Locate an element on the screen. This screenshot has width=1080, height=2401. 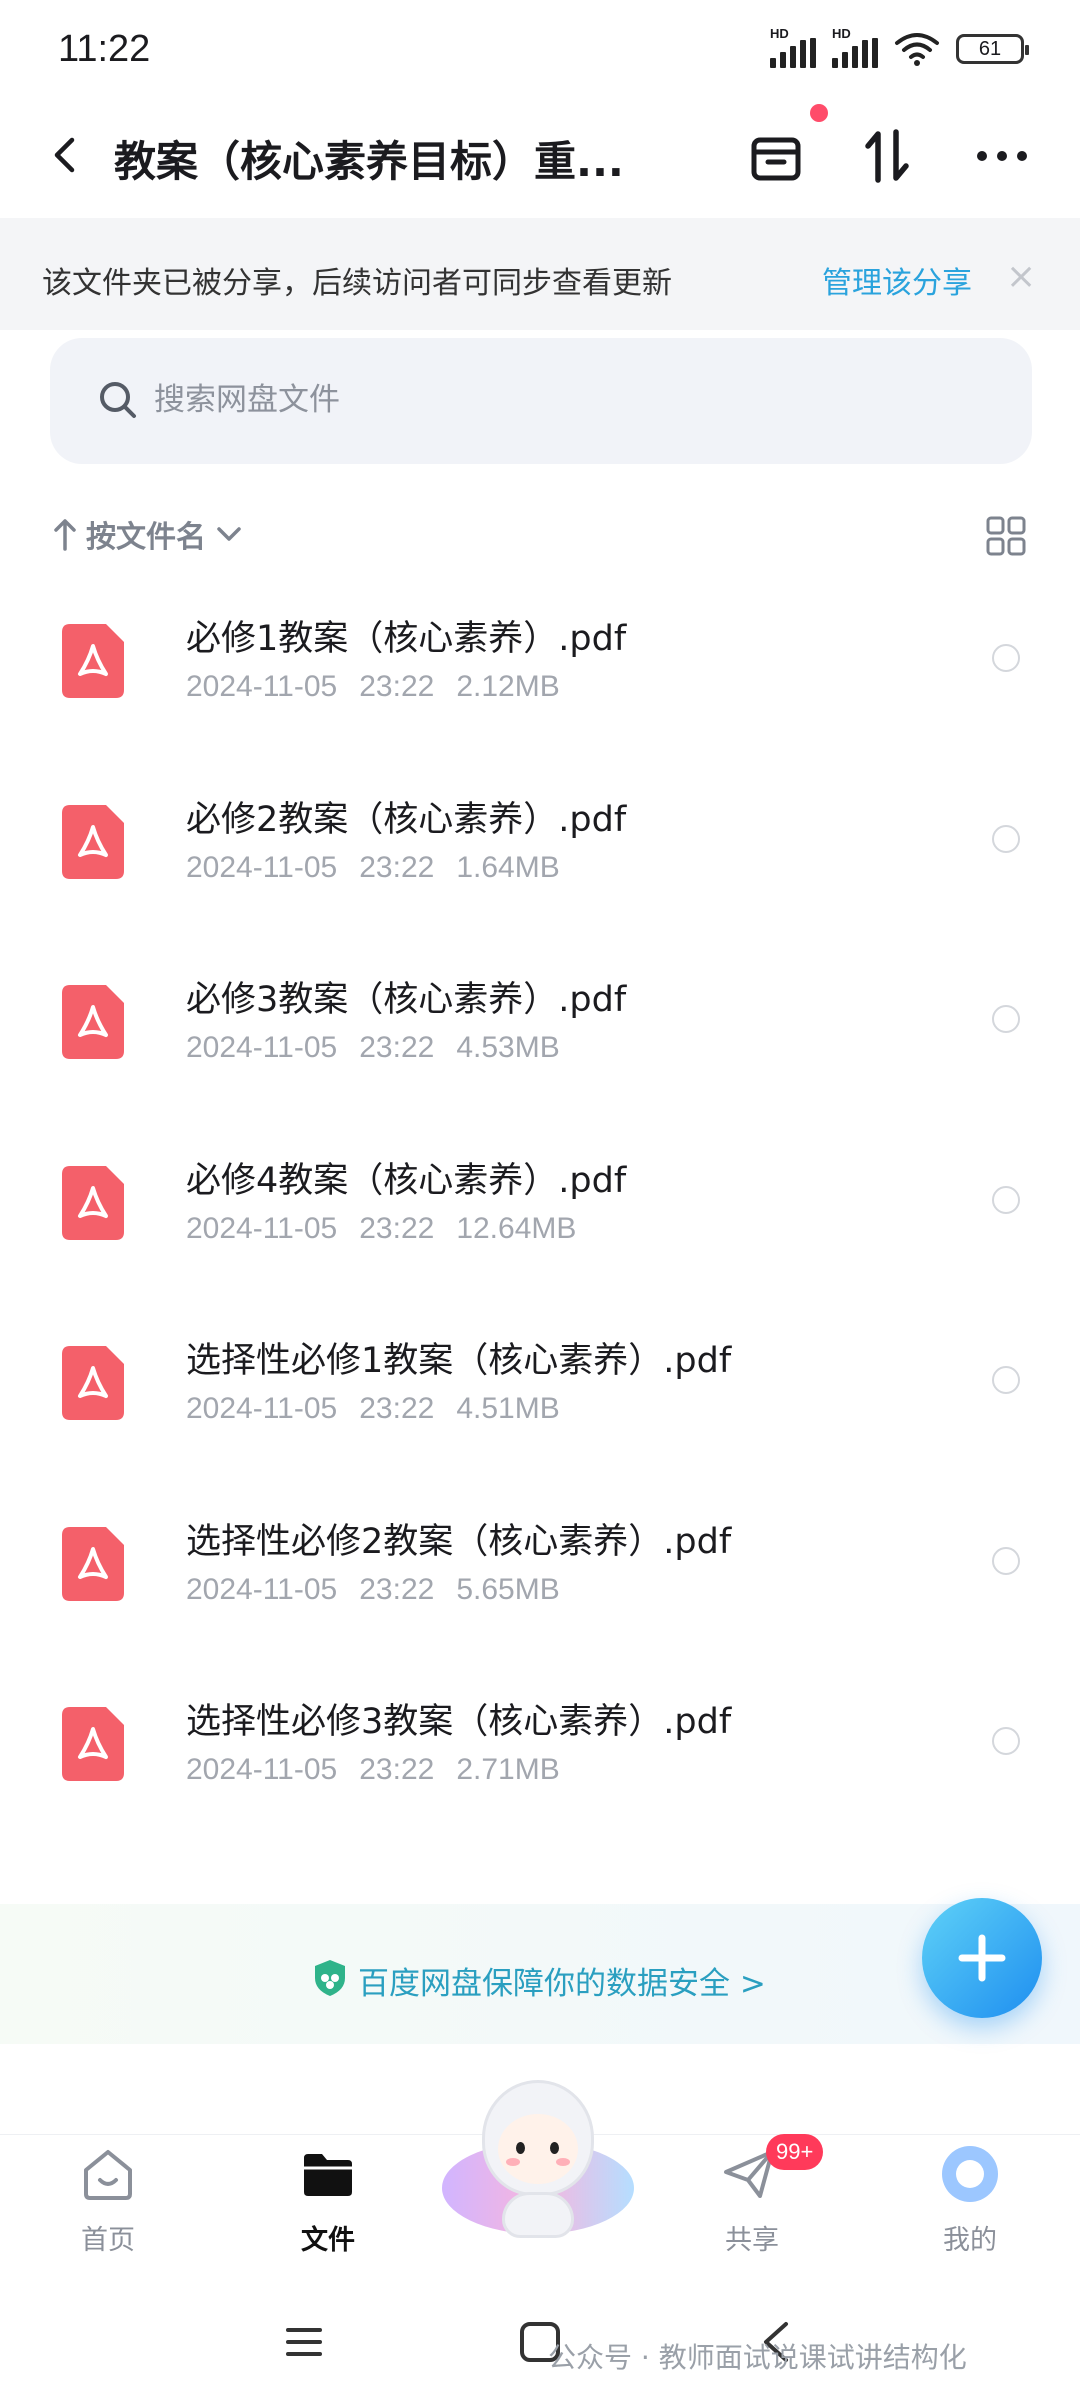
file-meta: 2024-11-05 23:22 2.12MB is located at coordinates (373, 687).